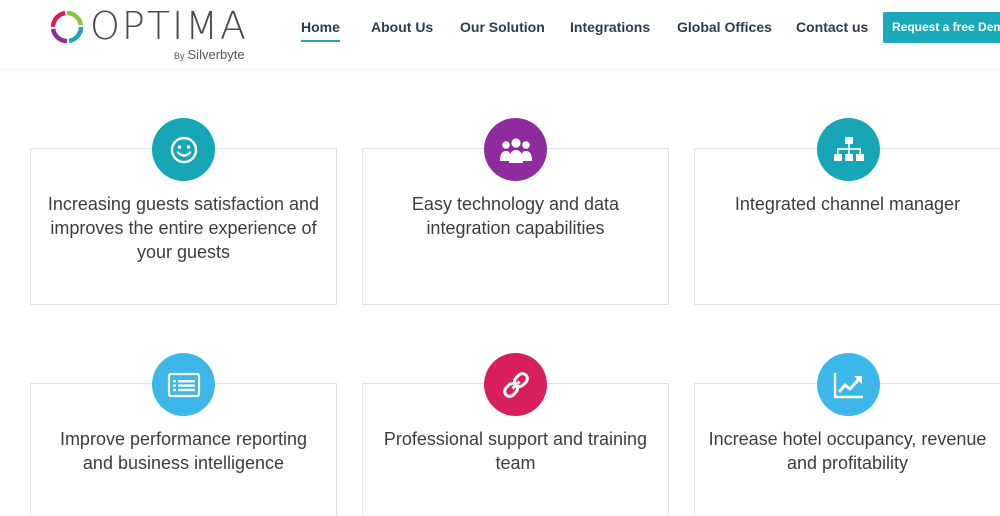 The width and height of the screenshot is (1000, 516). Describe the element at coordinates (848, 149) in the screenshot. I see `sitemap-icon` at that location.